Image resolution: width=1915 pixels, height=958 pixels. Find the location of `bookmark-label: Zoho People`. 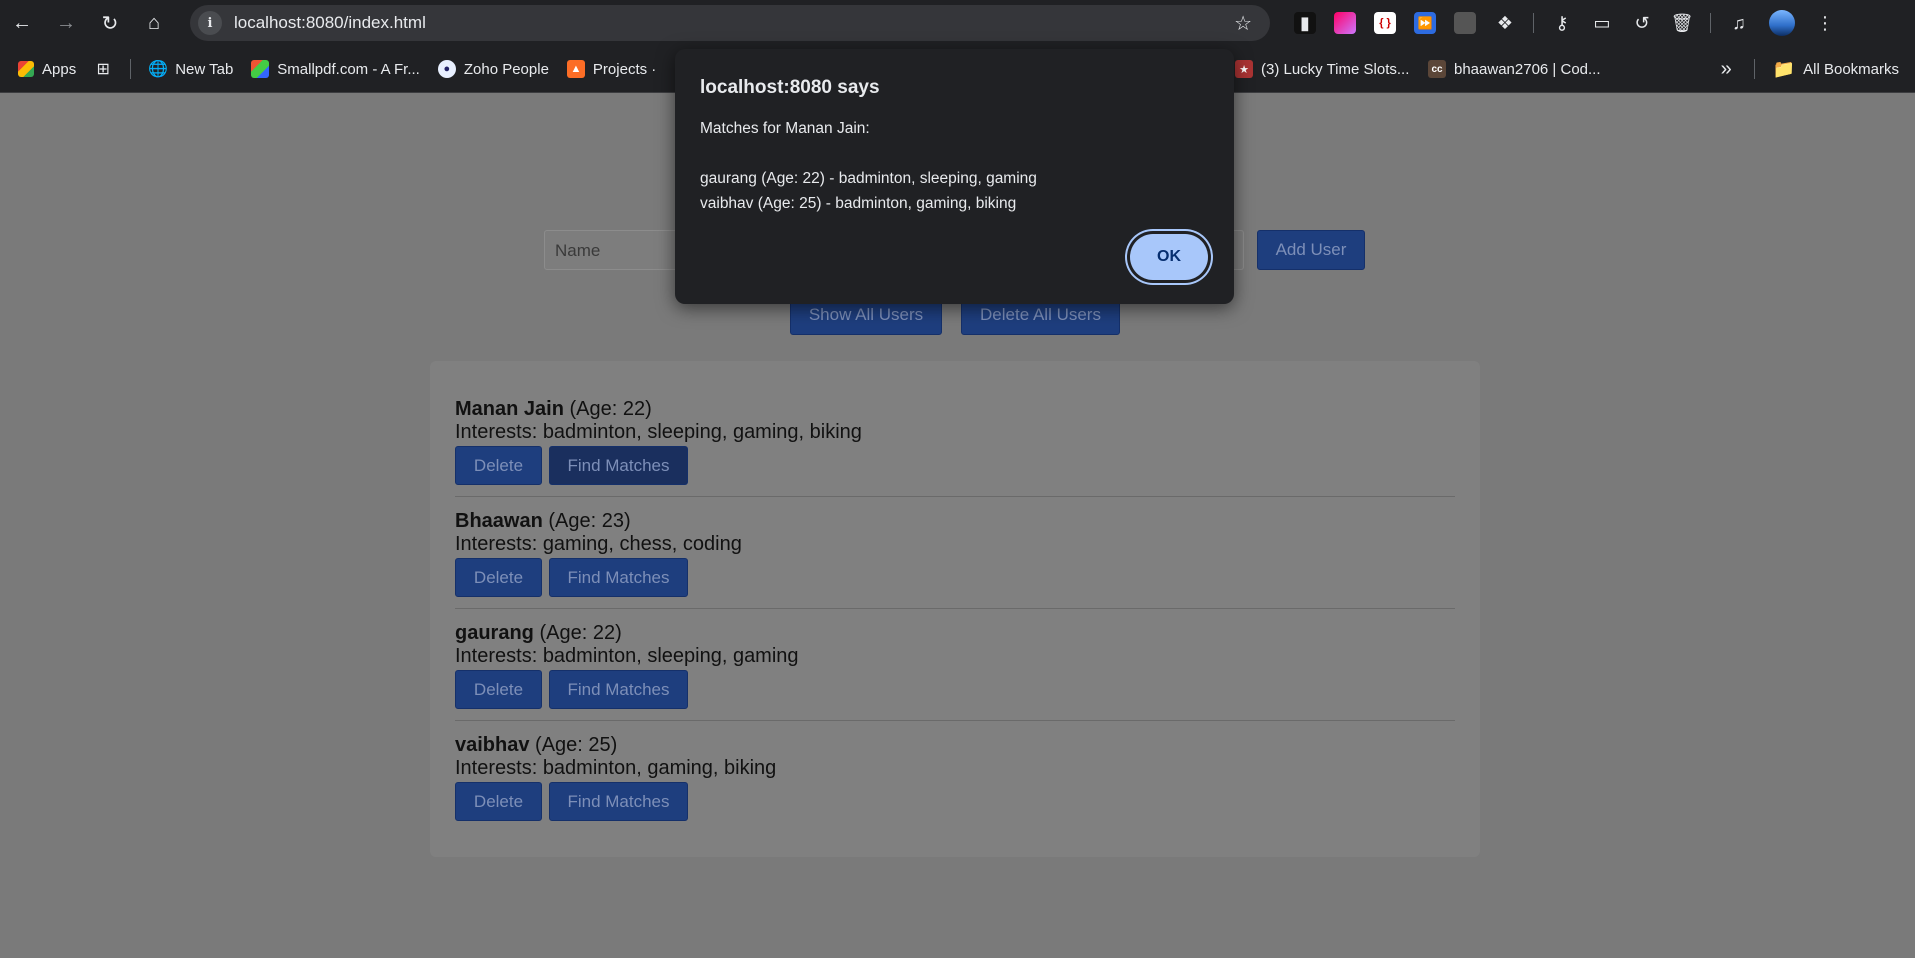

bookmark-label: Zoho People is located at coordinates (506, 69).